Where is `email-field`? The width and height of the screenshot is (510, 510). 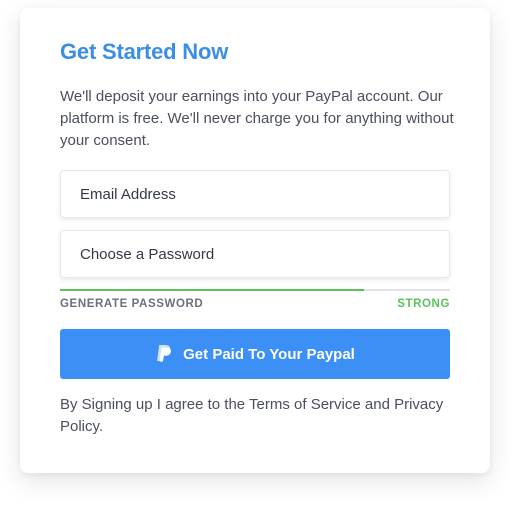
email-field is located at coordinates (255, 194).